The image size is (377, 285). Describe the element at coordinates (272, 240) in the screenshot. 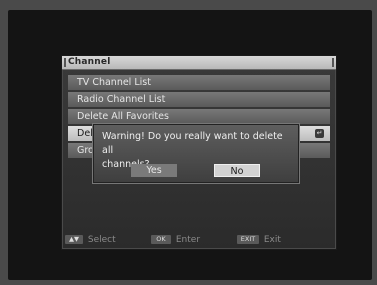

I see `hint-exit-label: Exit` at that location.